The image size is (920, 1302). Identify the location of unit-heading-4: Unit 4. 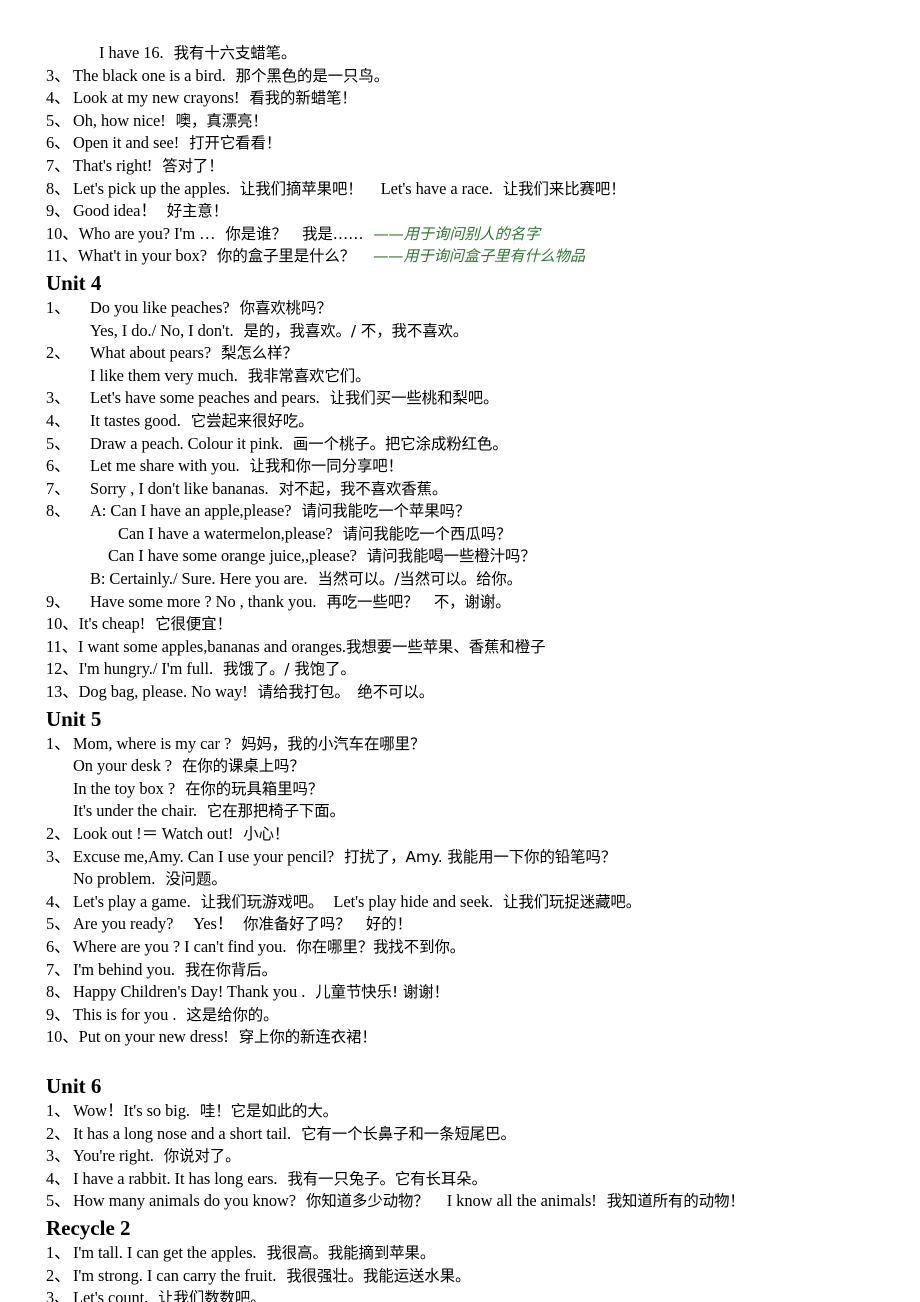
(74, 282).